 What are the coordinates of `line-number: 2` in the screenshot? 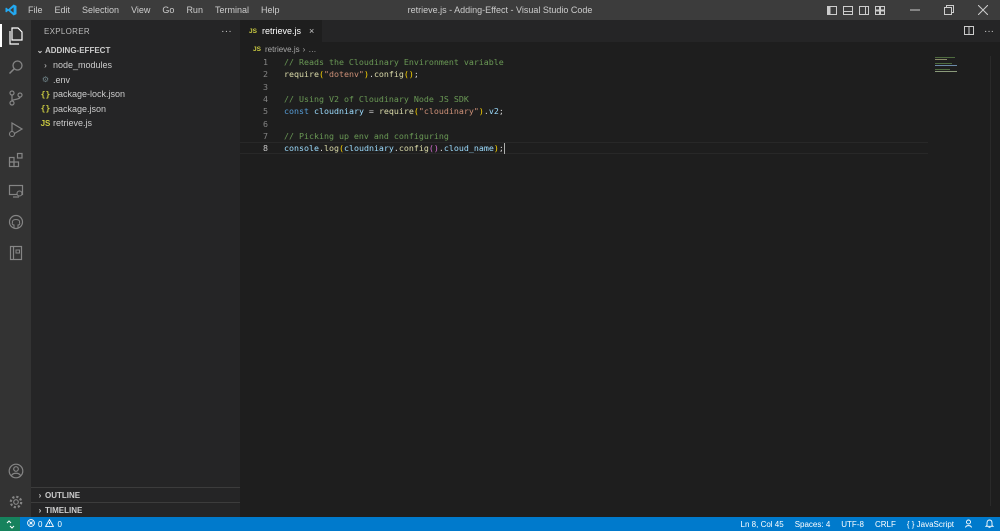 It's located at (265, 74).